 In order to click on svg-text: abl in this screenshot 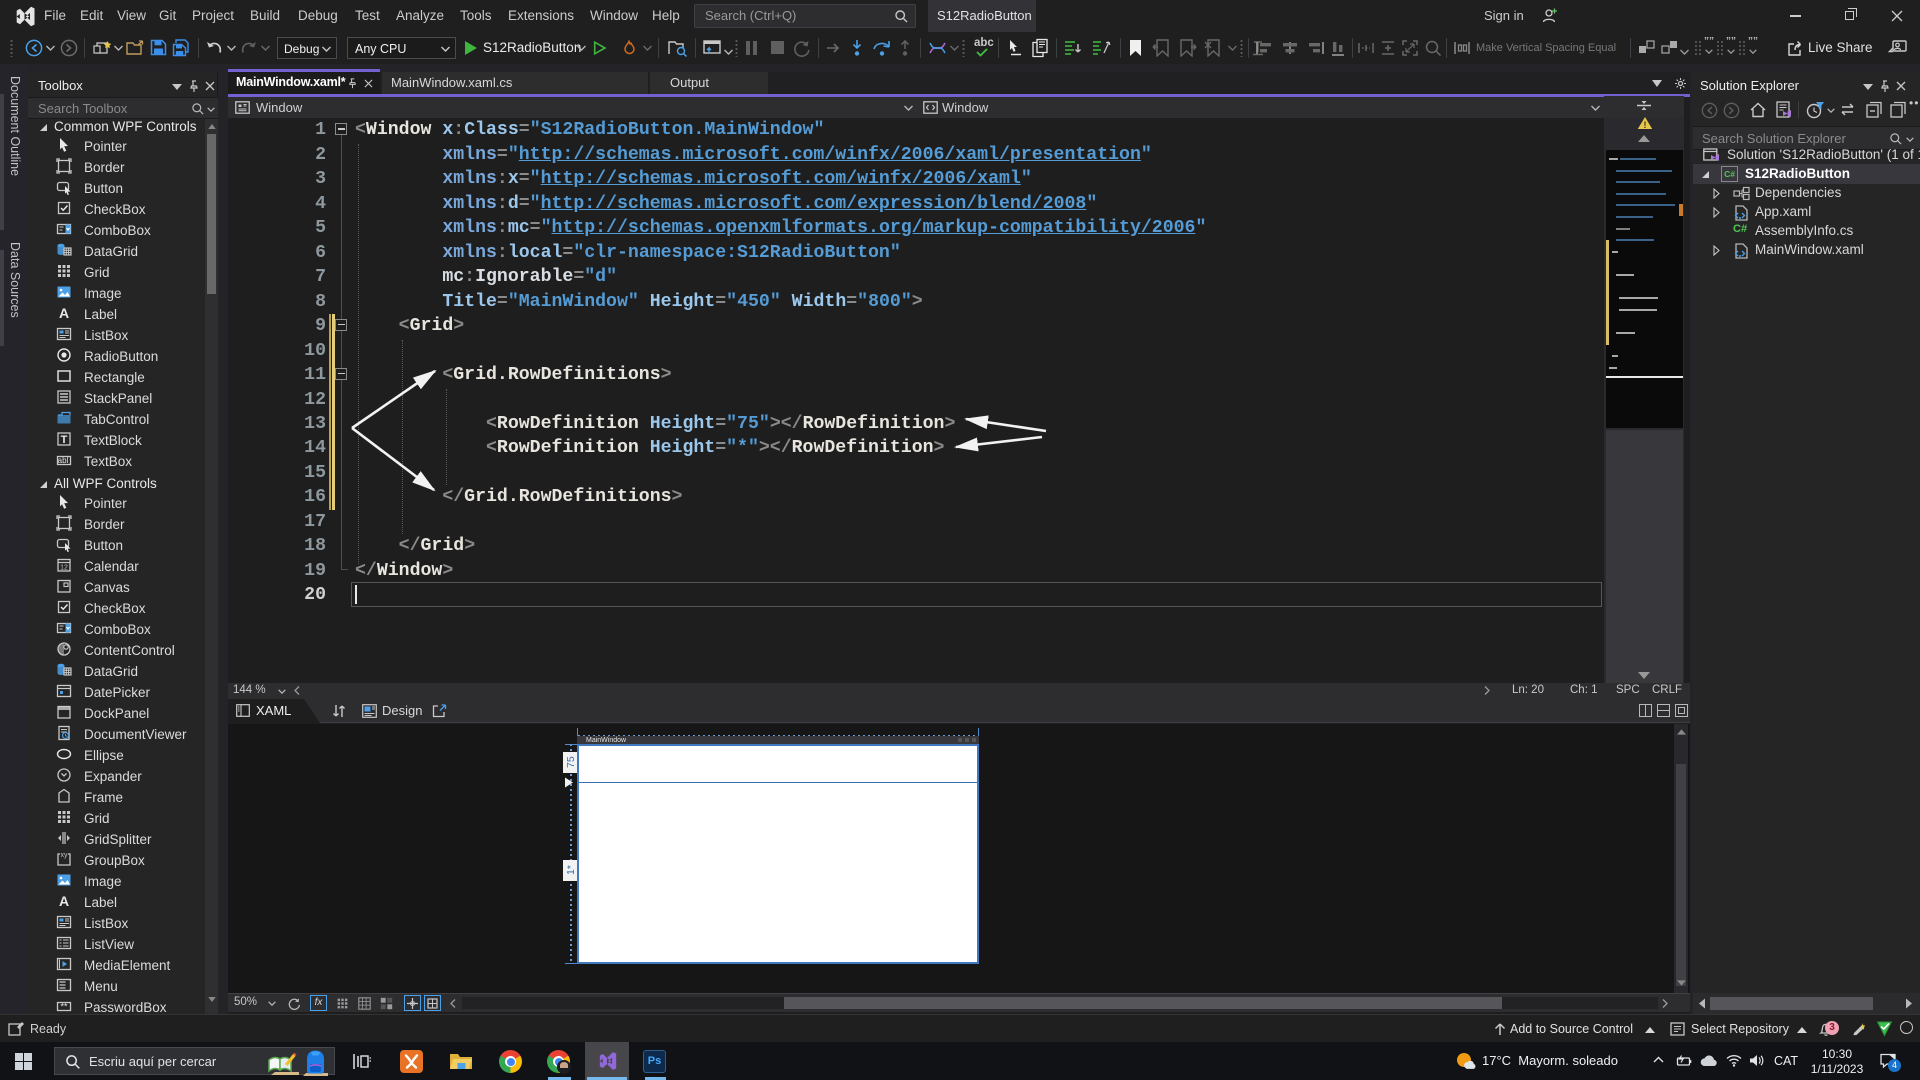, I will do `click(63, 460)`.